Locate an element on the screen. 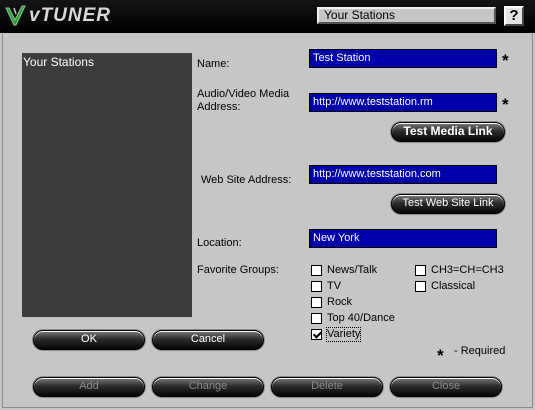 The height and width of the screenshot is (410, 535). close-button: Close is located at coordinates (446, 387).